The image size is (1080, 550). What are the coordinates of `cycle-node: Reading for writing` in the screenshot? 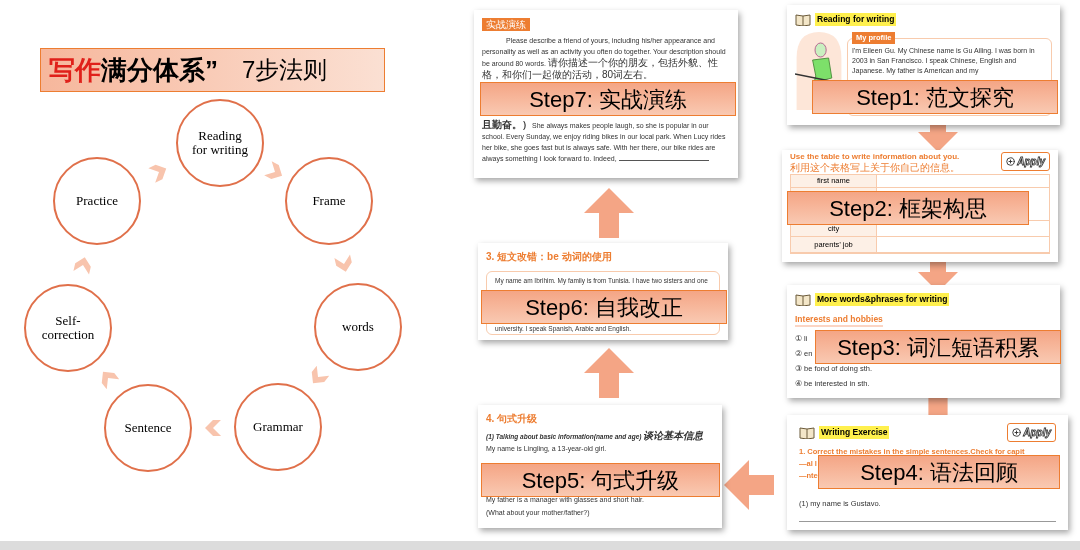 It's located at (220, 143).